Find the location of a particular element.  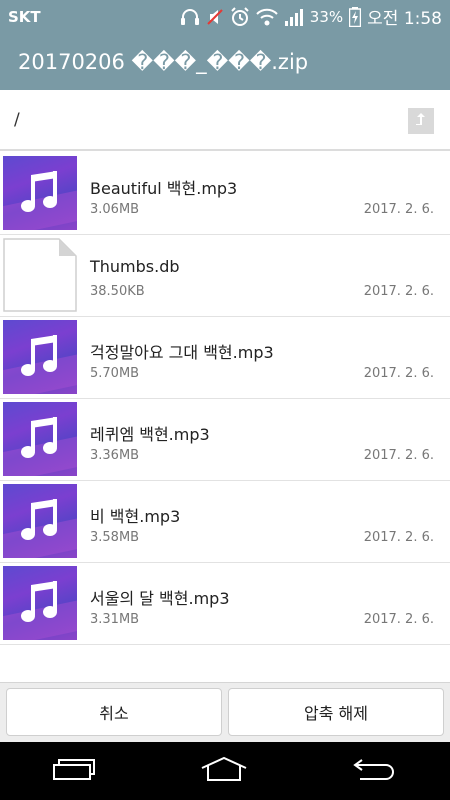

headset-icon is located at coordinates (190, 17).